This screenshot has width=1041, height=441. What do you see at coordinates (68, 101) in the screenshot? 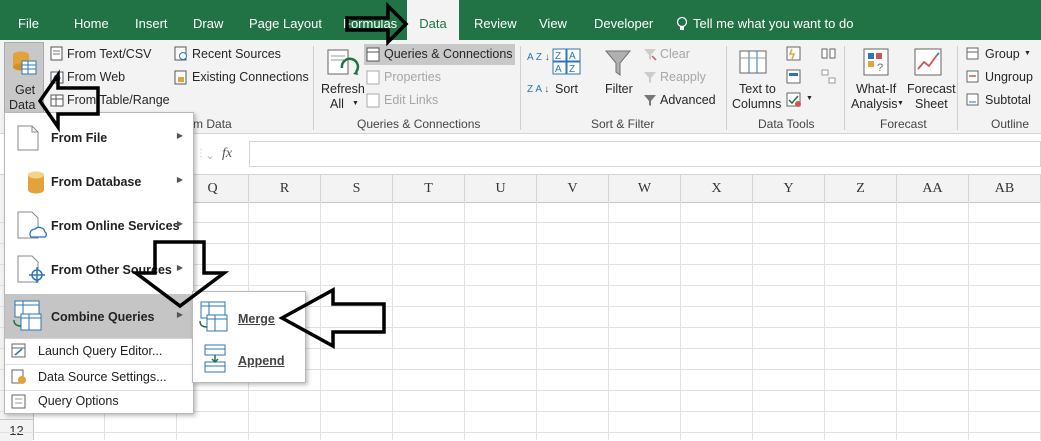
I see `annotation-arrow-get-data` at bounding box center [68, 101].